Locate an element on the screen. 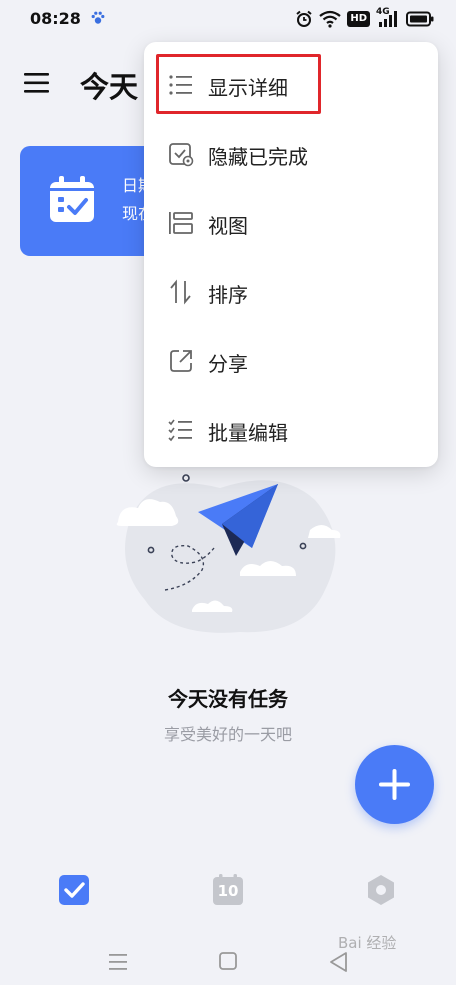 This screenshot has height=985, width=456. empty-state-subtitle: 享受美好的一天吧 is located at coordinates (227, 734).